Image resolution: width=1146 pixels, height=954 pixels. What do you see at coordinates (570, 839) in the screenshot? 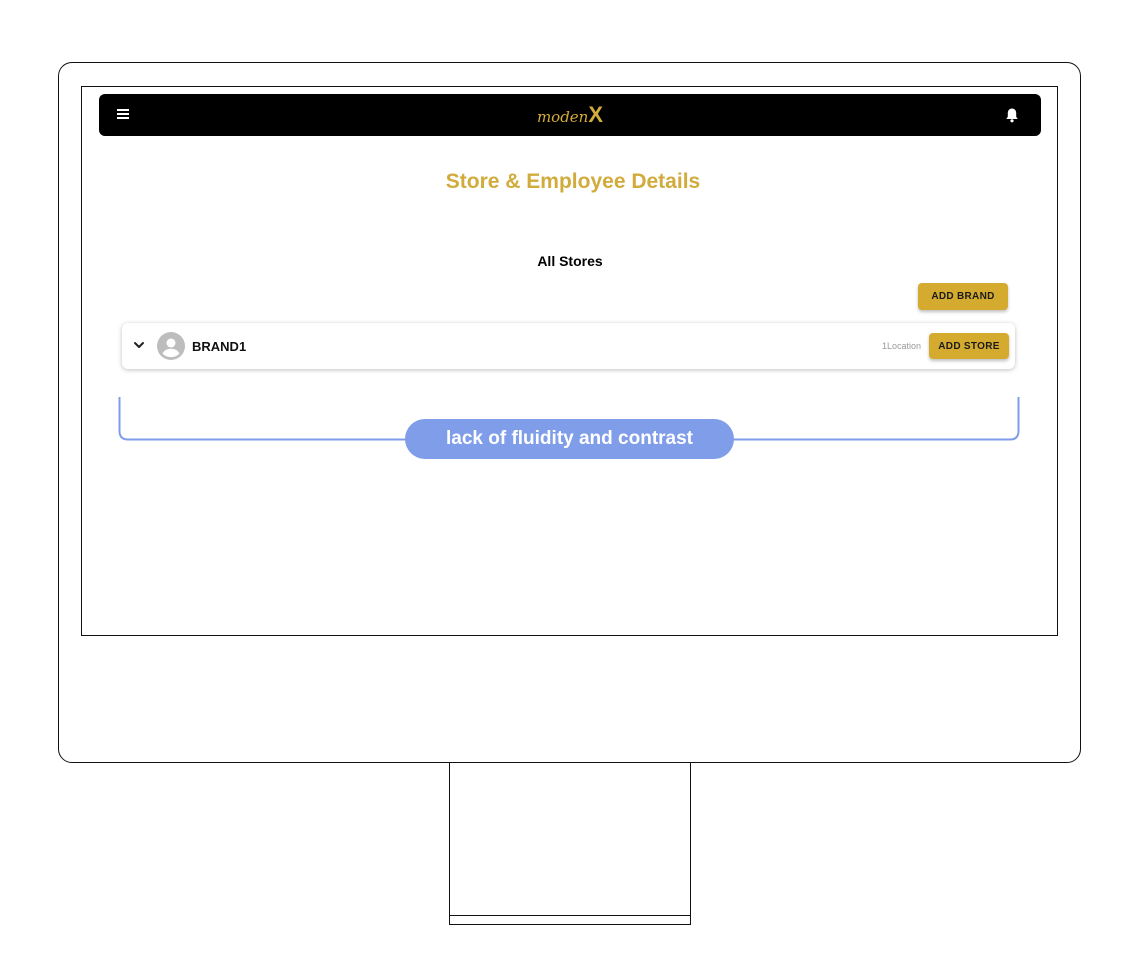
I see `monitor-stand` at bounding box center [570, 839].